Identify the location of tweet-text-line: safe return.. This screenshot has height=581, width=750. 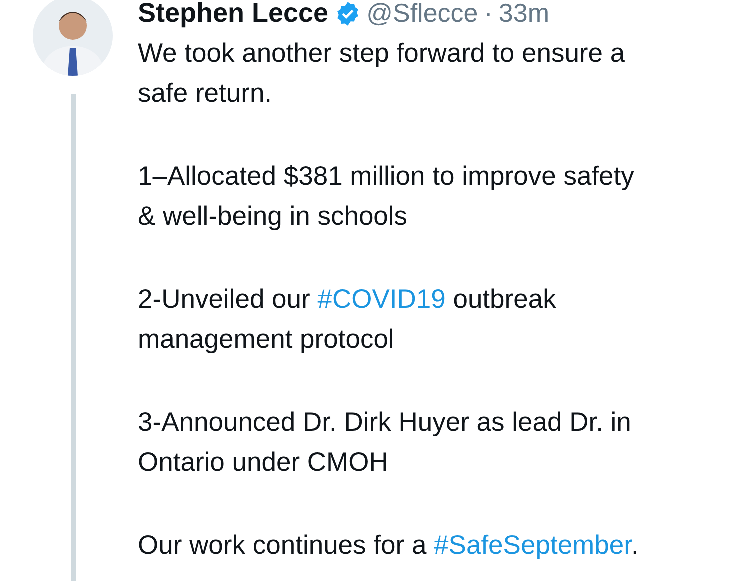
(206, 93).